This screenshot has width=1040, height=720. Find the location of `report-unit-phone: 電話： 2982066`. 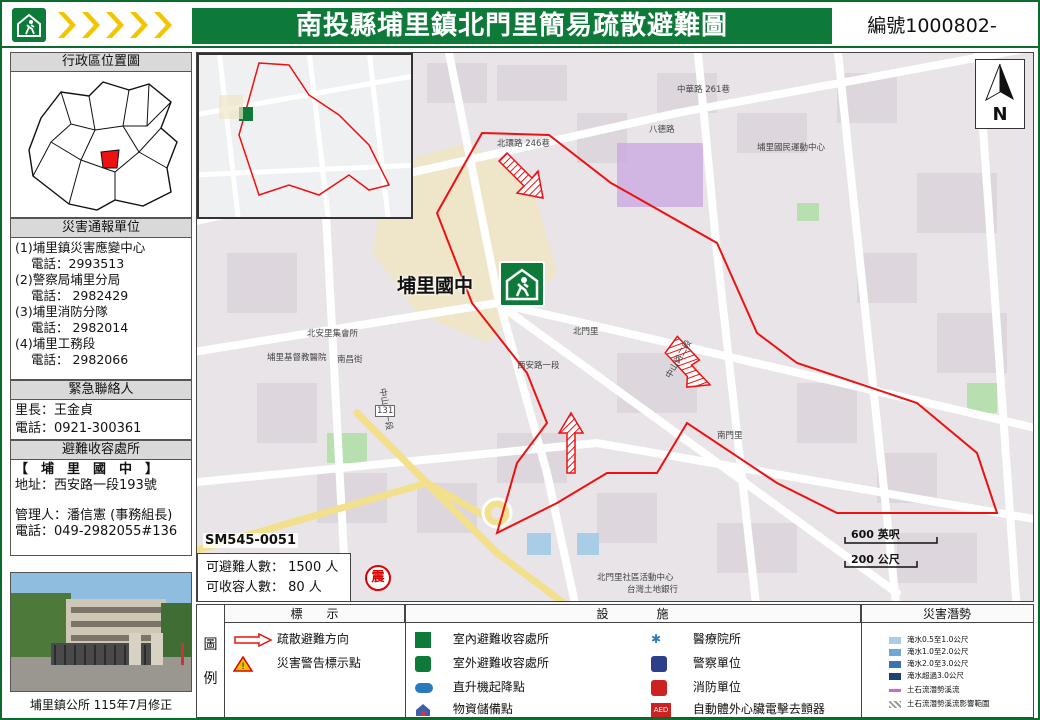

report-unit-phone: 電話： 2982066 is located at coordinates (80, 359).